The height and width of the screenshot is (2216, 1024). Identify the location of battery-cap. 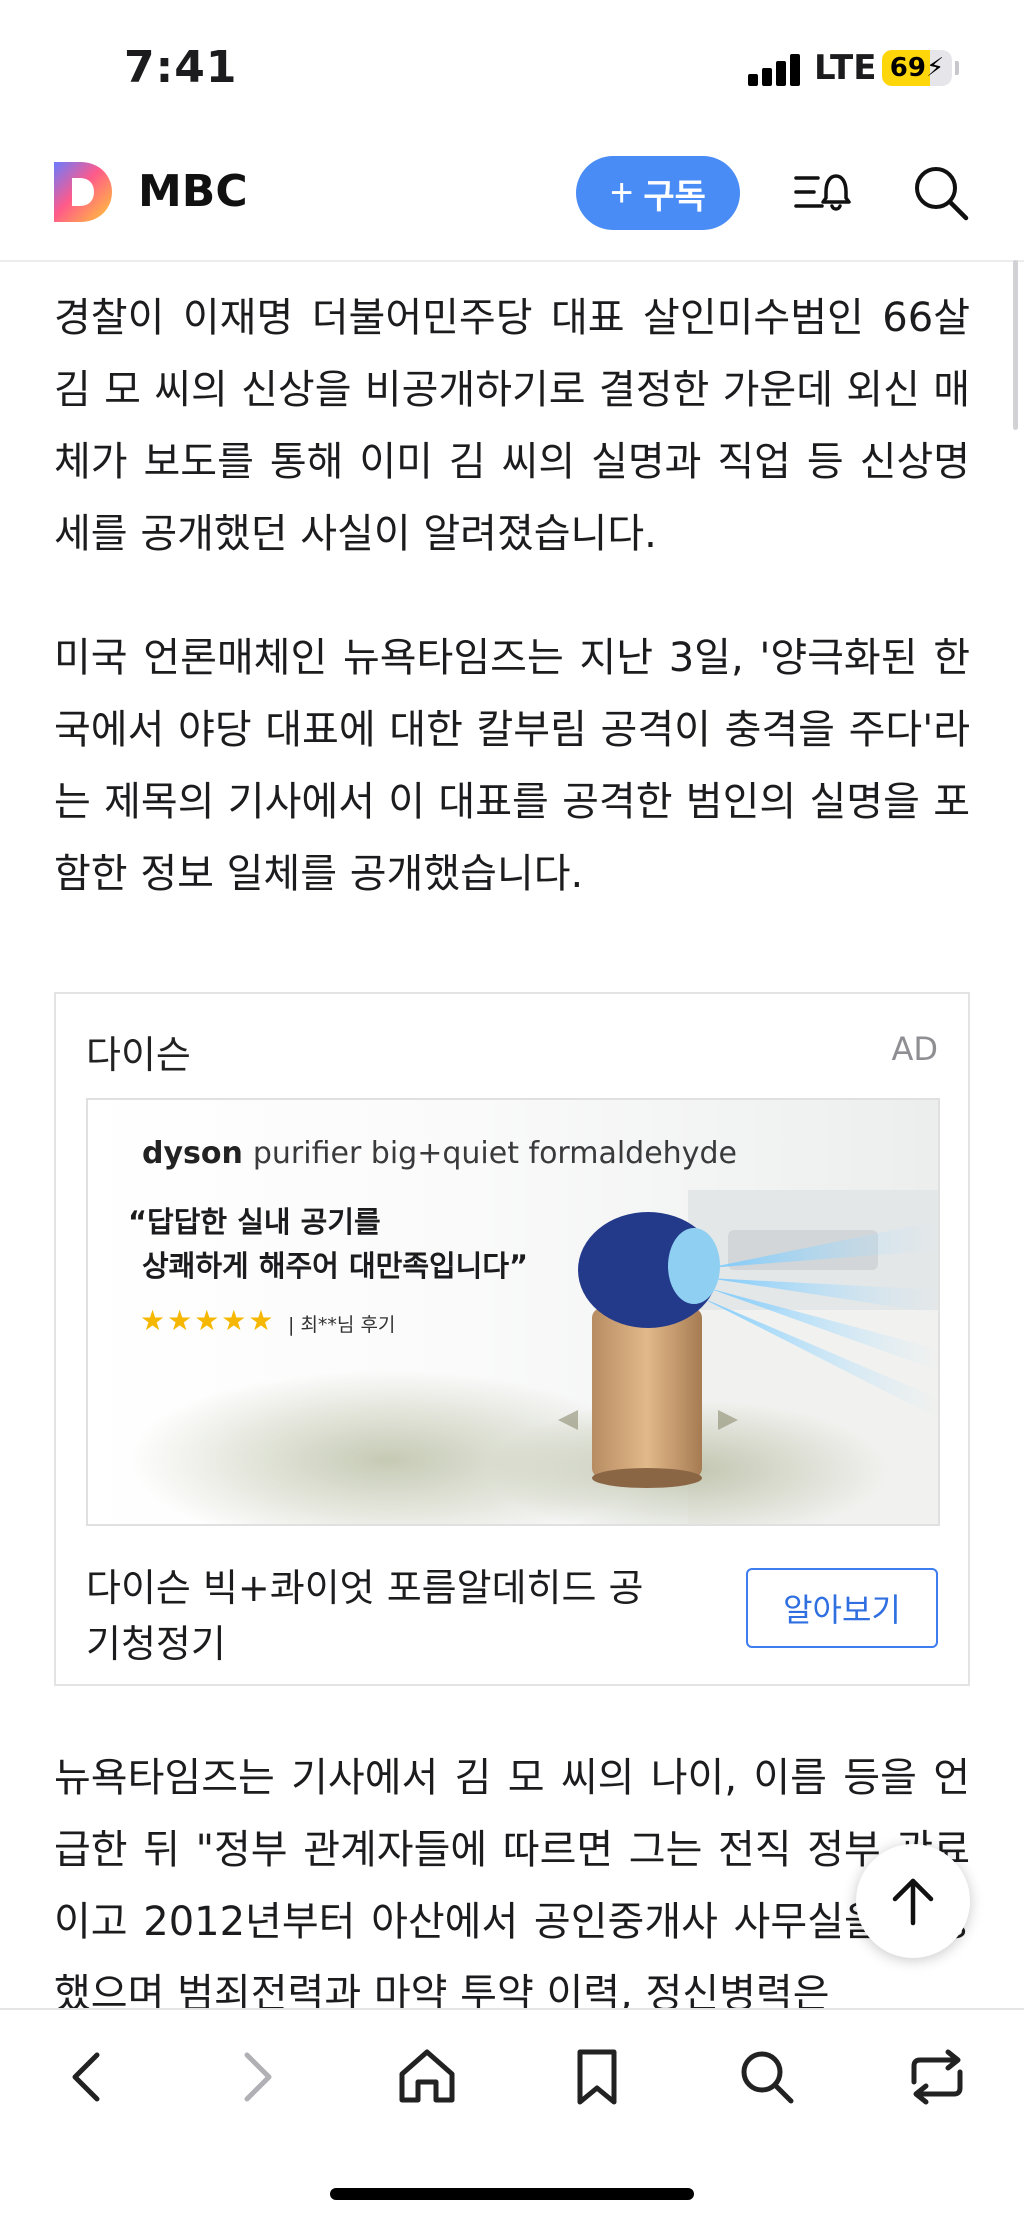
(957, 68).